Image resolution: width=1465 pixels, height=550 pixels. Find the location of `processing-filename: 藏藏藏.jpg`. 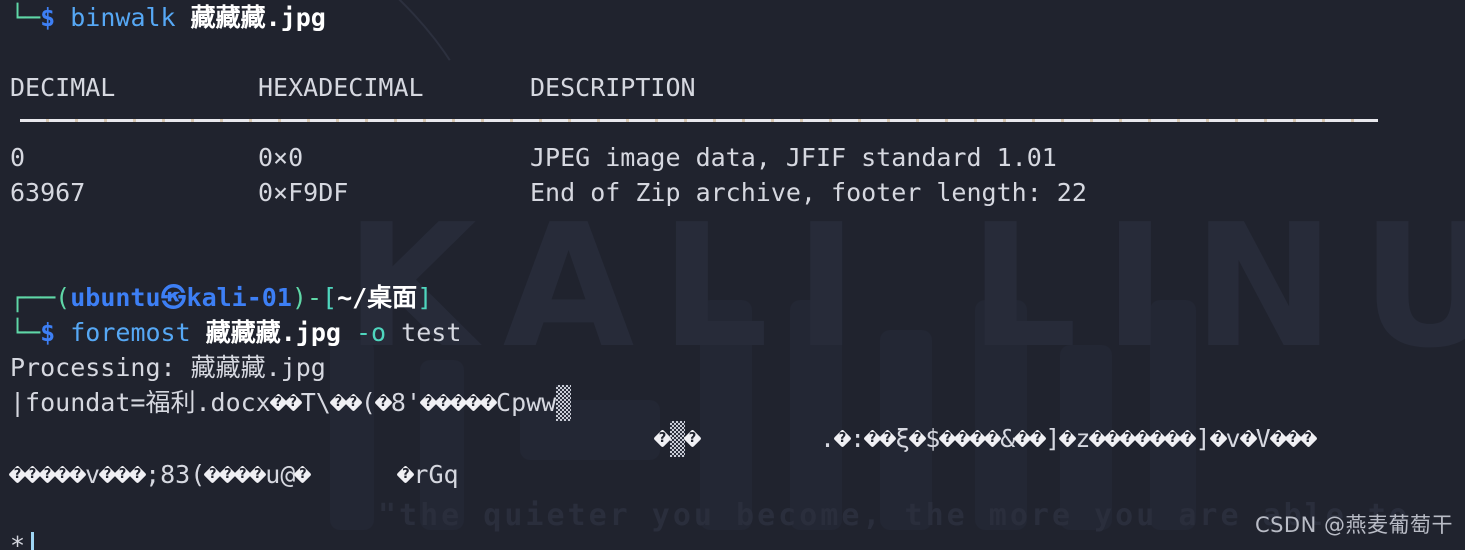

processing-filename: 藏藏藏.jpg is located at coordinates (258, 367).